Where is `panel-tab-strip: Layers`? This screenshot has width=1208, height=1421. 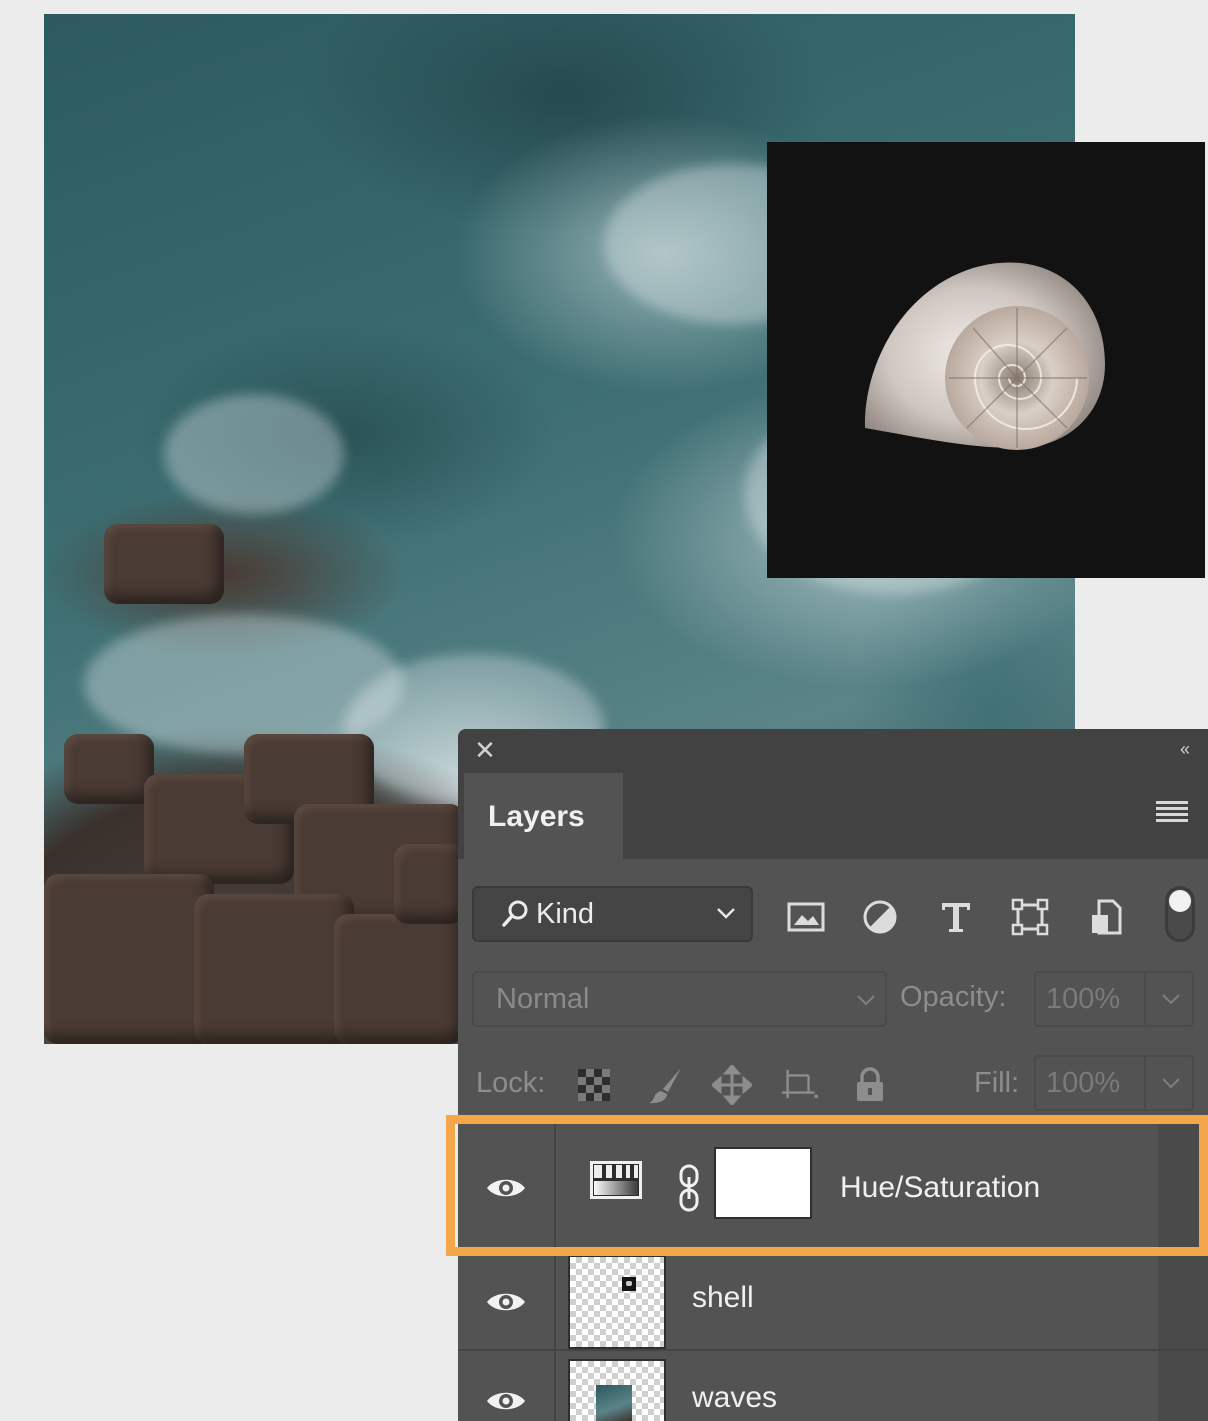 panel-tab-strip: Layers is located at coordinates (833, 816).